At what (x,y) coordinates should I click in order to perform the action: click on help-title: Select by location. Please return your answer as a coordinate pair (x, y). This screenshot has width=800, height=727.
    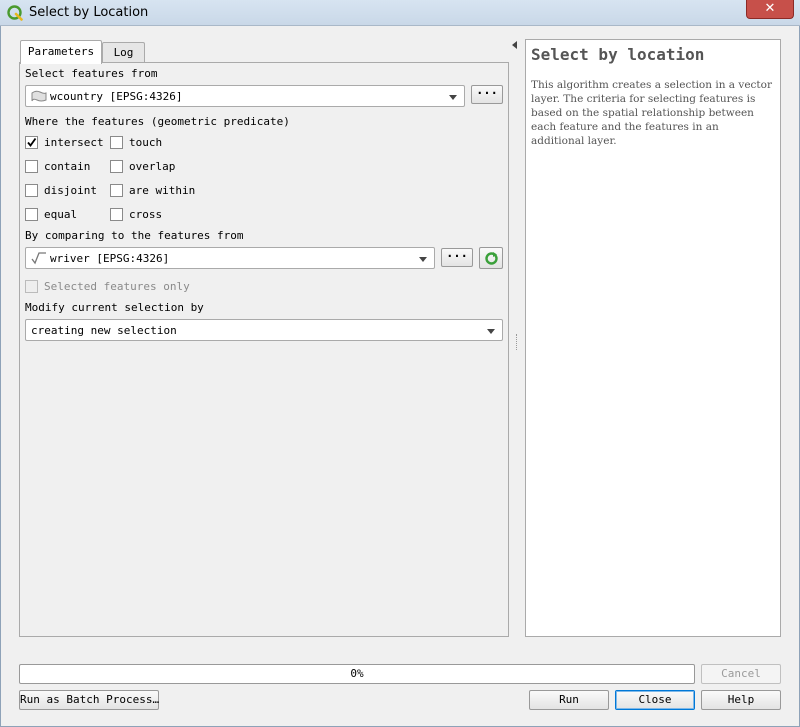
    Looking at the image, I should click on (618, 54).